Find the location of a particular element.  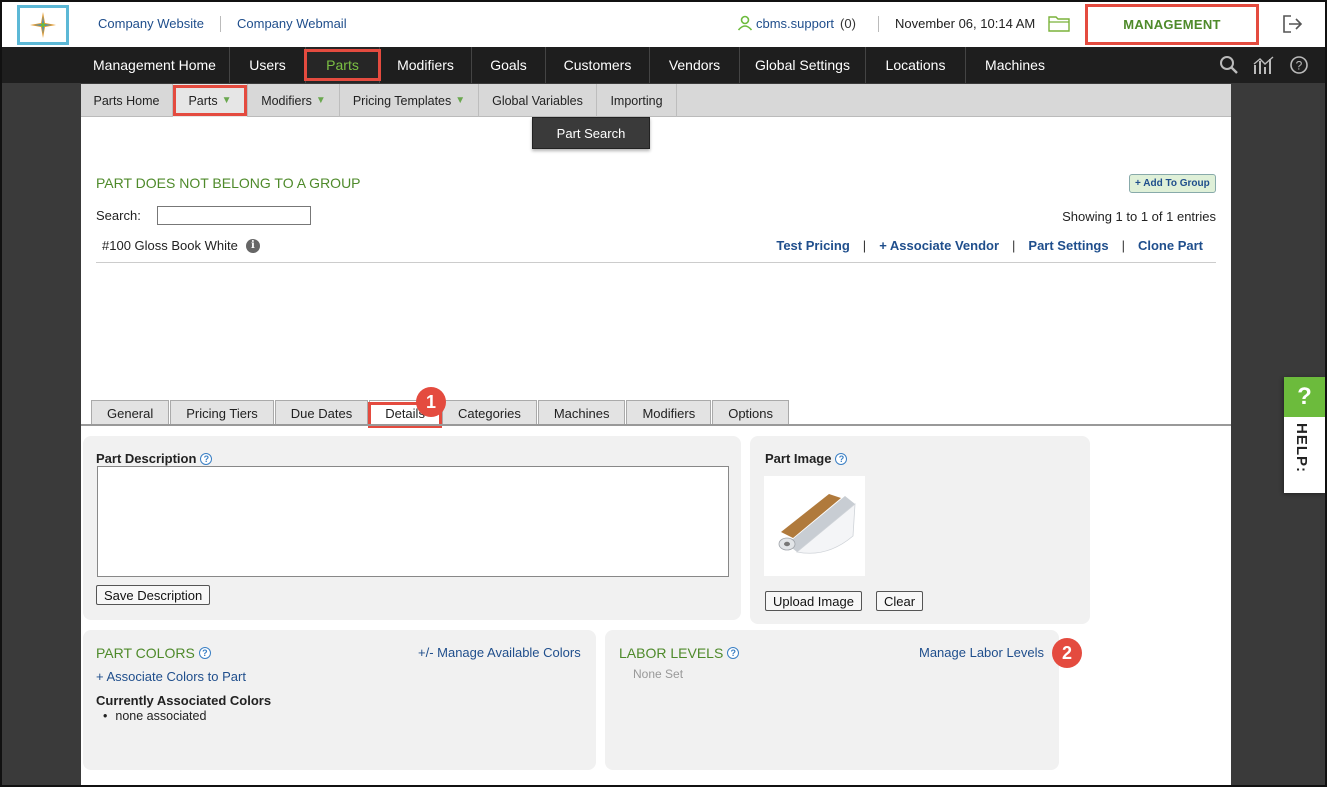

analytics-icon is located at coordinates (1264, 65).